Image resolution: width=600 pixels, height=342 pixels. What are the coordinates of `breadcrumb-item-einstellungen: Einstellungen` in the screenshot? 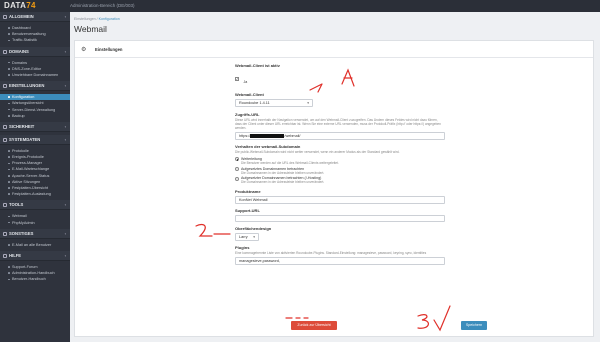 It's located at (85, 19).